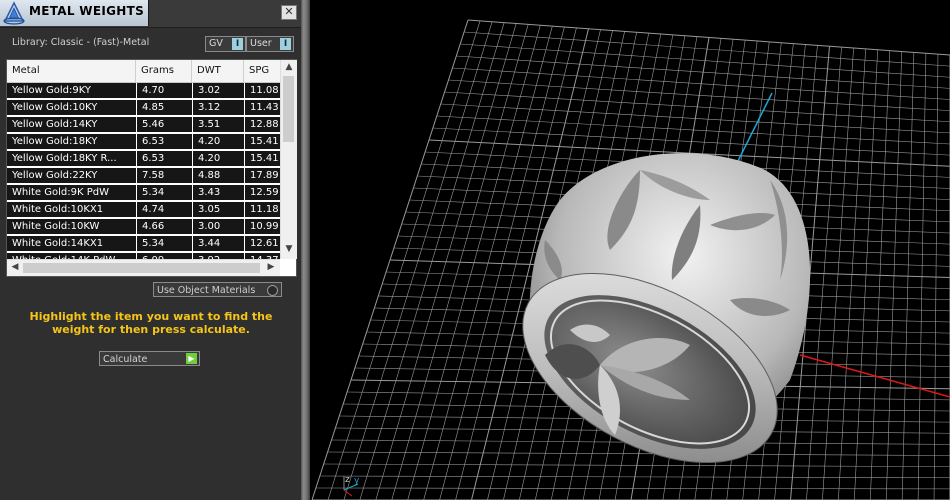 The width and height of the screenshot is (950, 500). Describe the element at coordinates (71, 243) in the screenshot. I see `metal-cell: White Gold:14KX1` at that location.